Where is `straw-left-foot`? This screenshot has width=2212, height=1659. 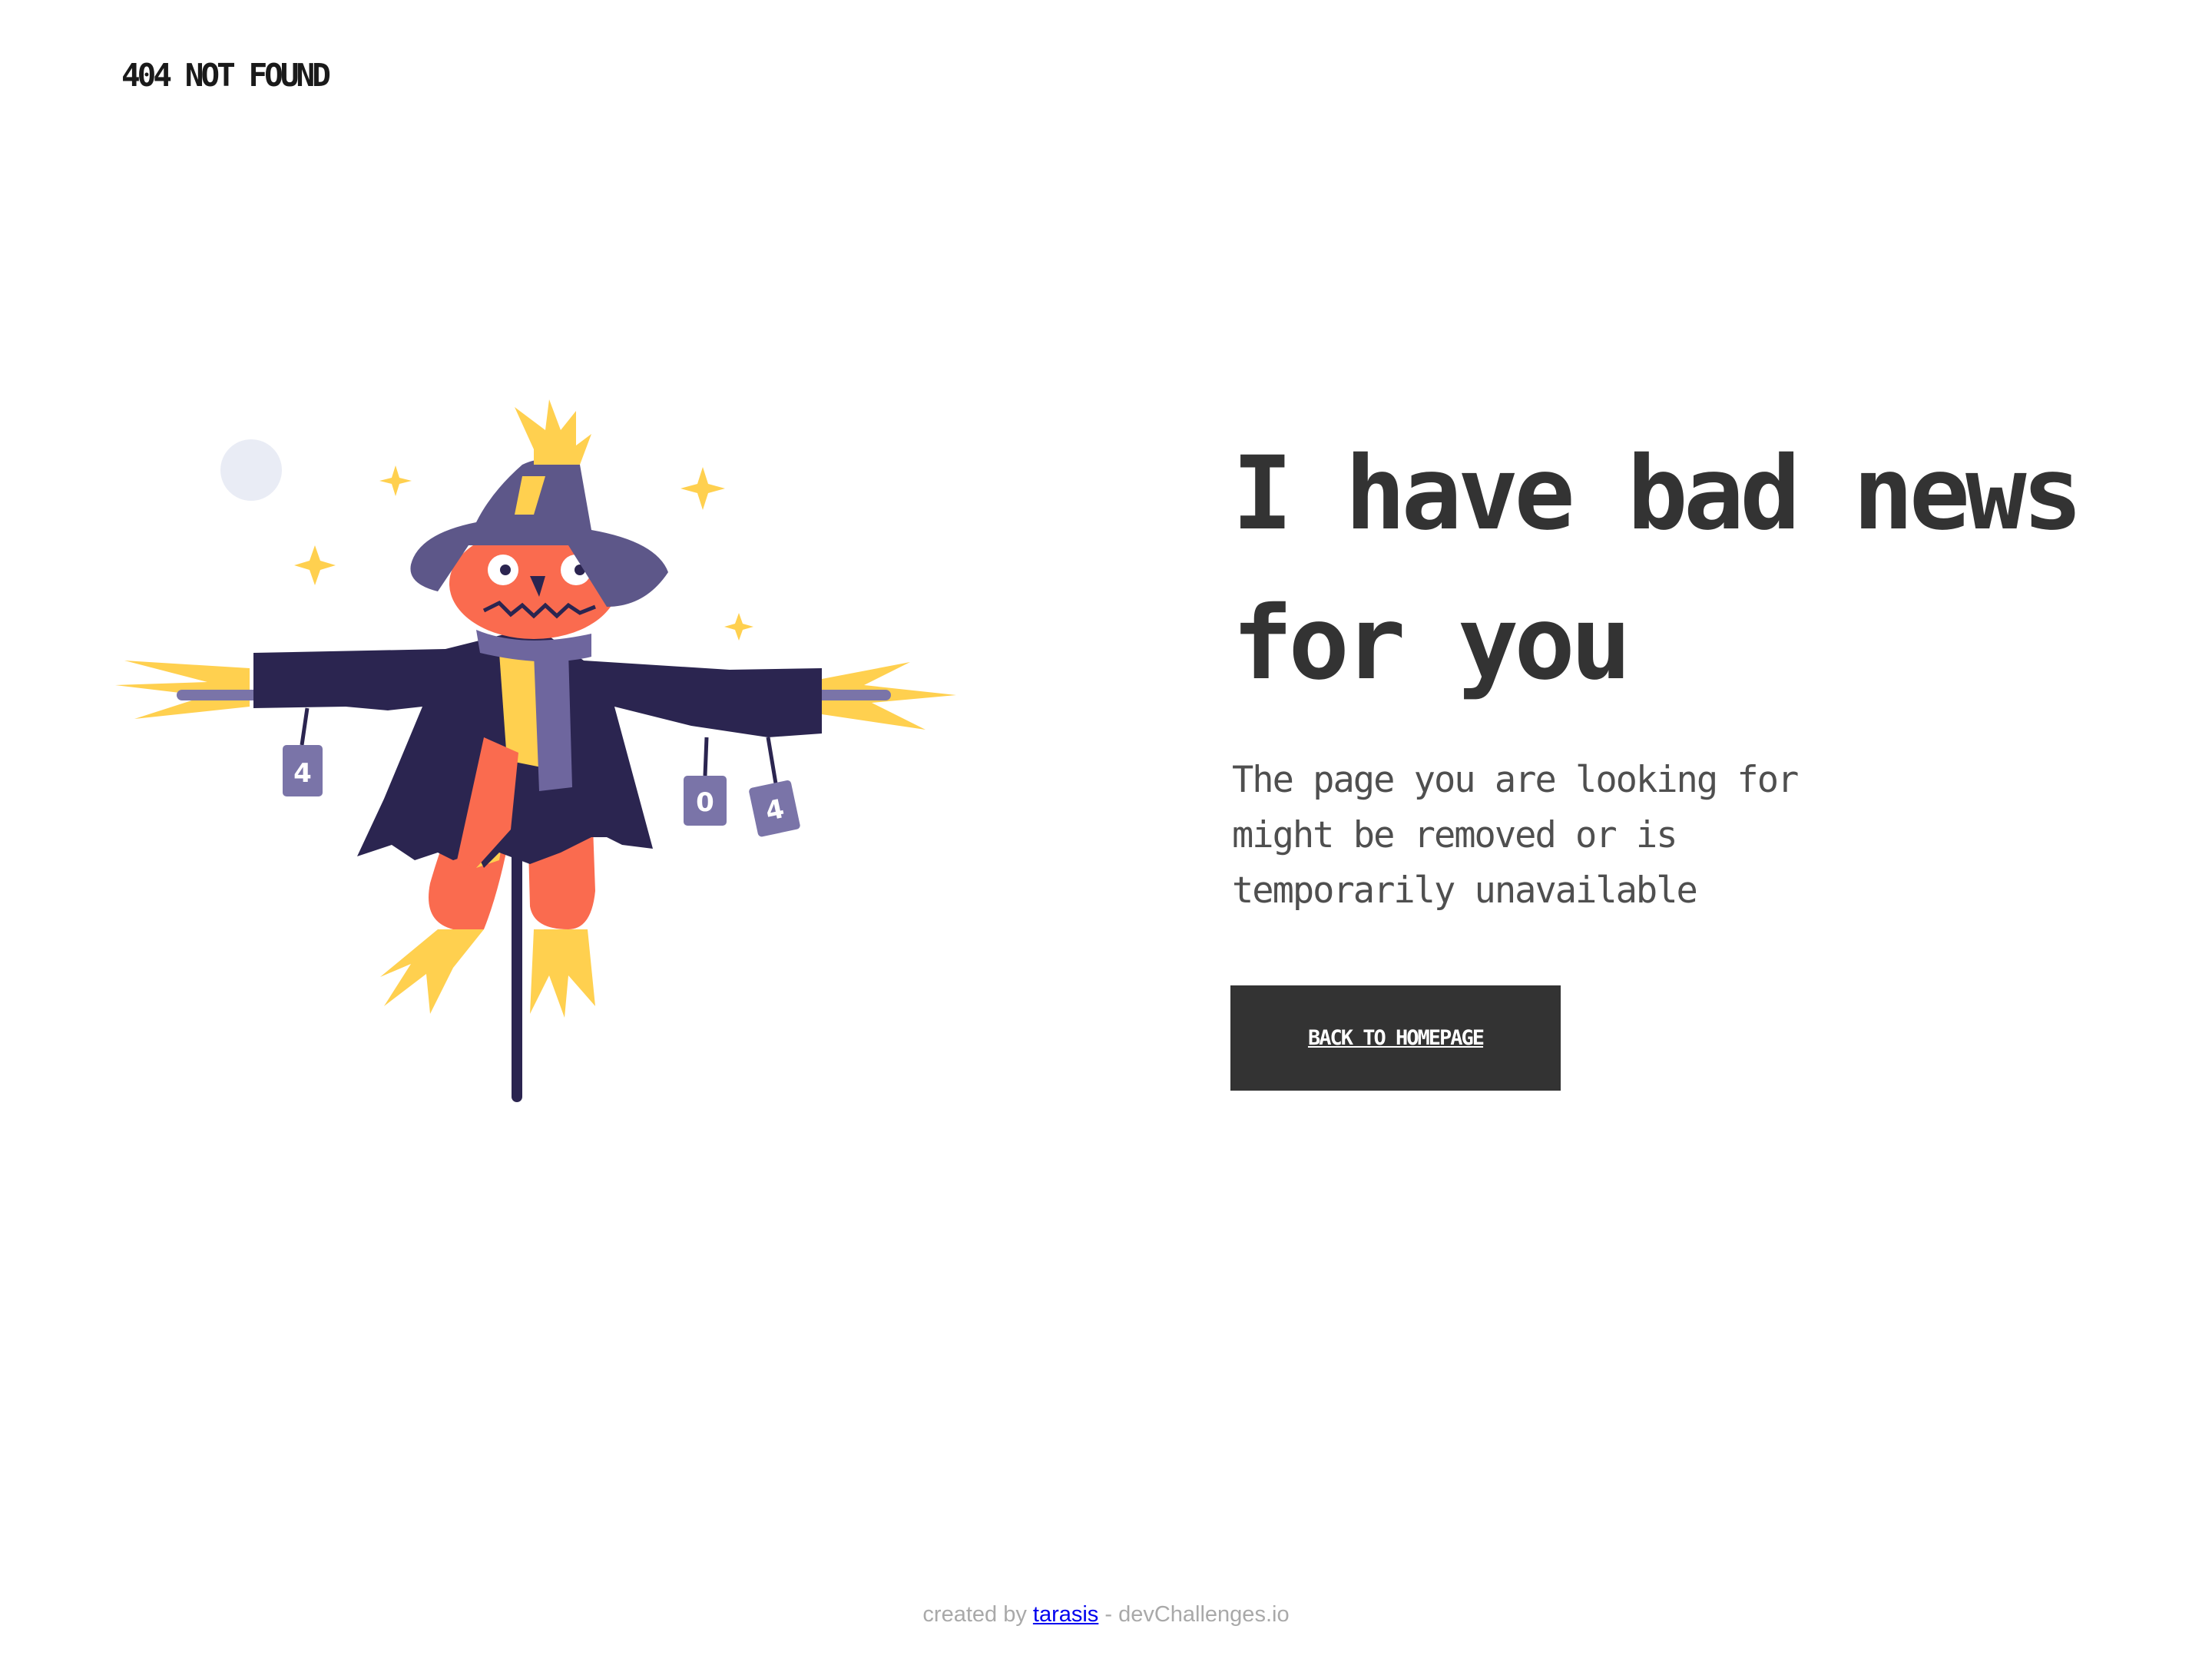
straw-left-foot is located at coordinates (432, 971).